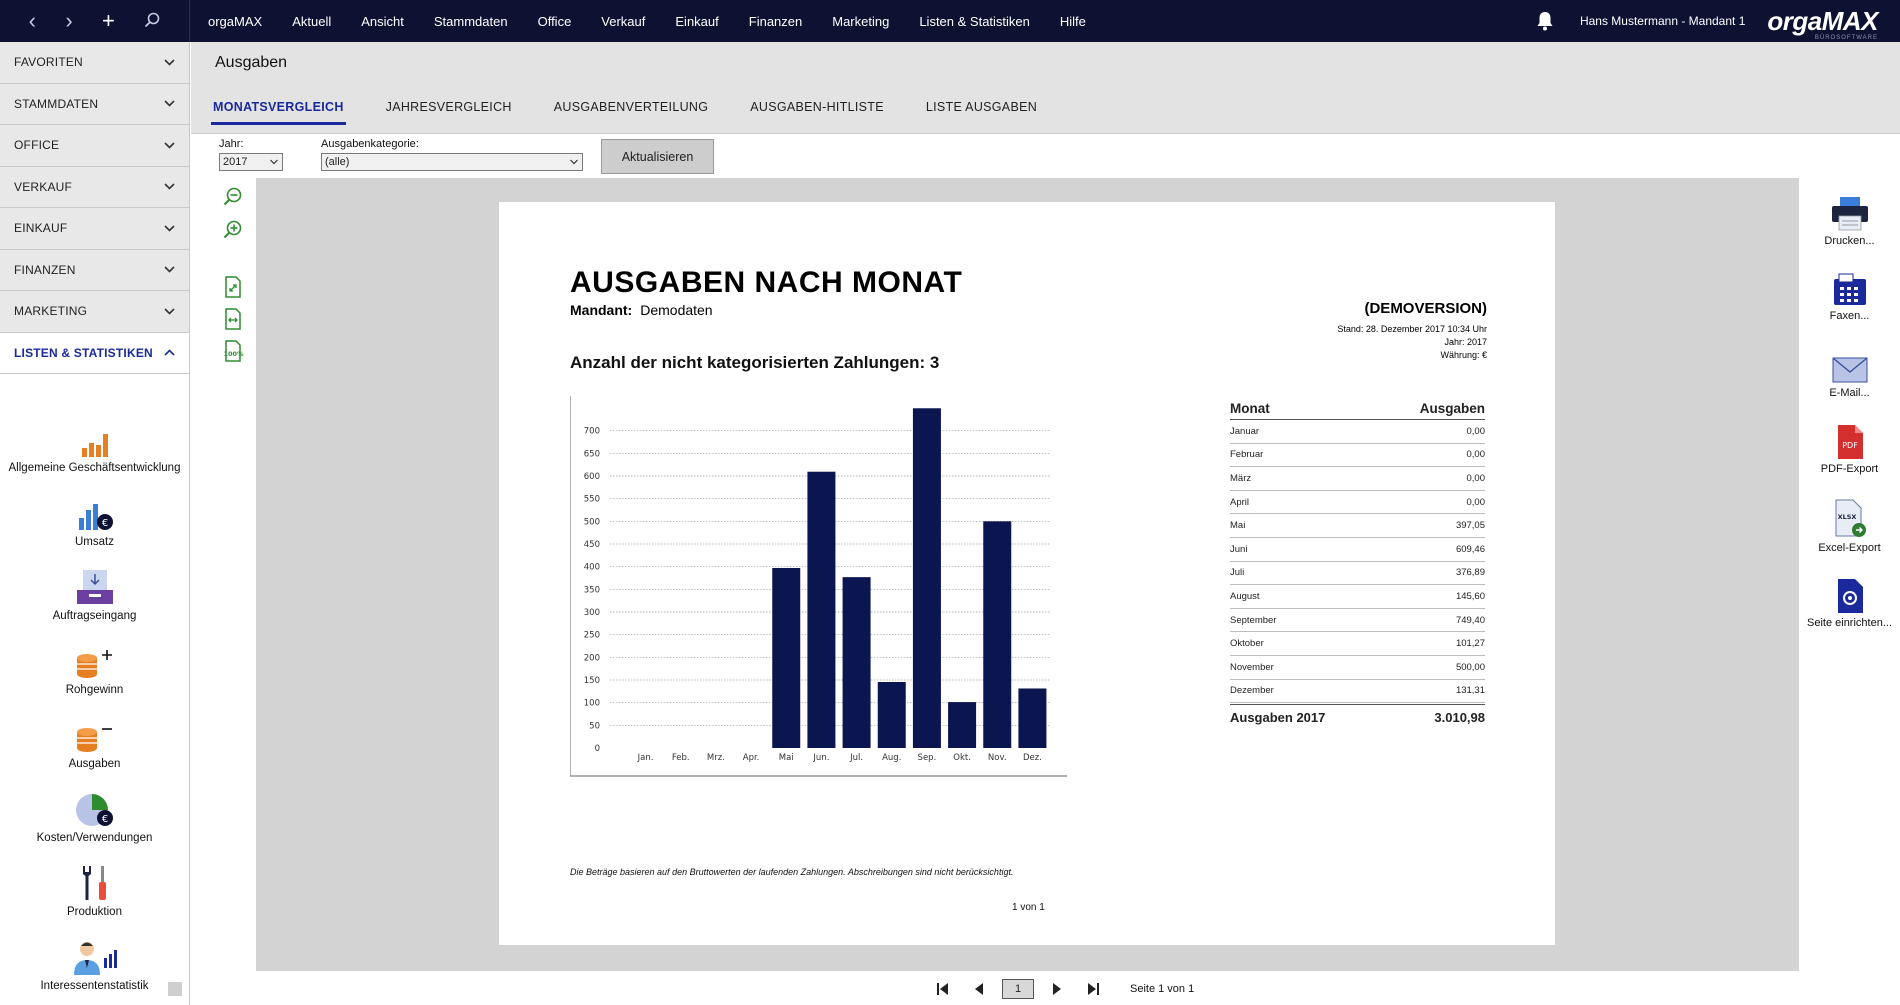 This screenshot has height=1005, width=1900. Describe the element at coordinates (592, 568) in the screenshot. I see `y-tick-label: 400` at that location.